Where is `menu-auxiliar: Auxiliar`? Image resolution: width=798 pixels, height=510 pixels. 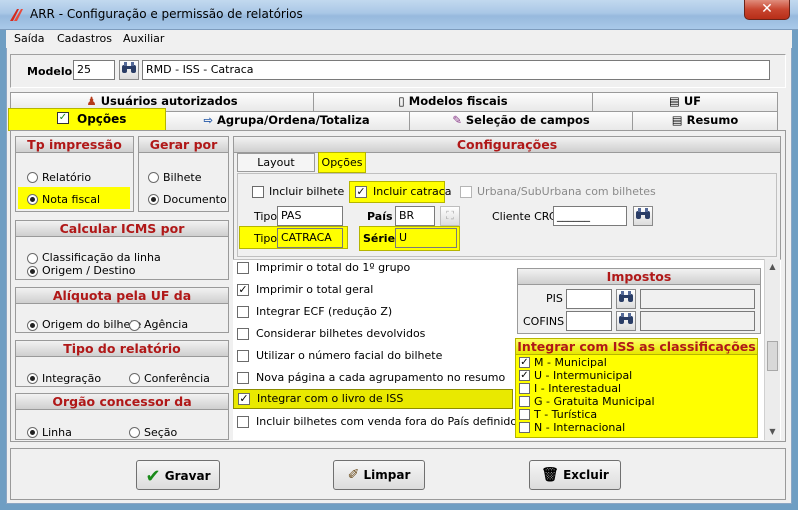
menu-auxiliar: Auxiliar is located at coordinates (143, 38).